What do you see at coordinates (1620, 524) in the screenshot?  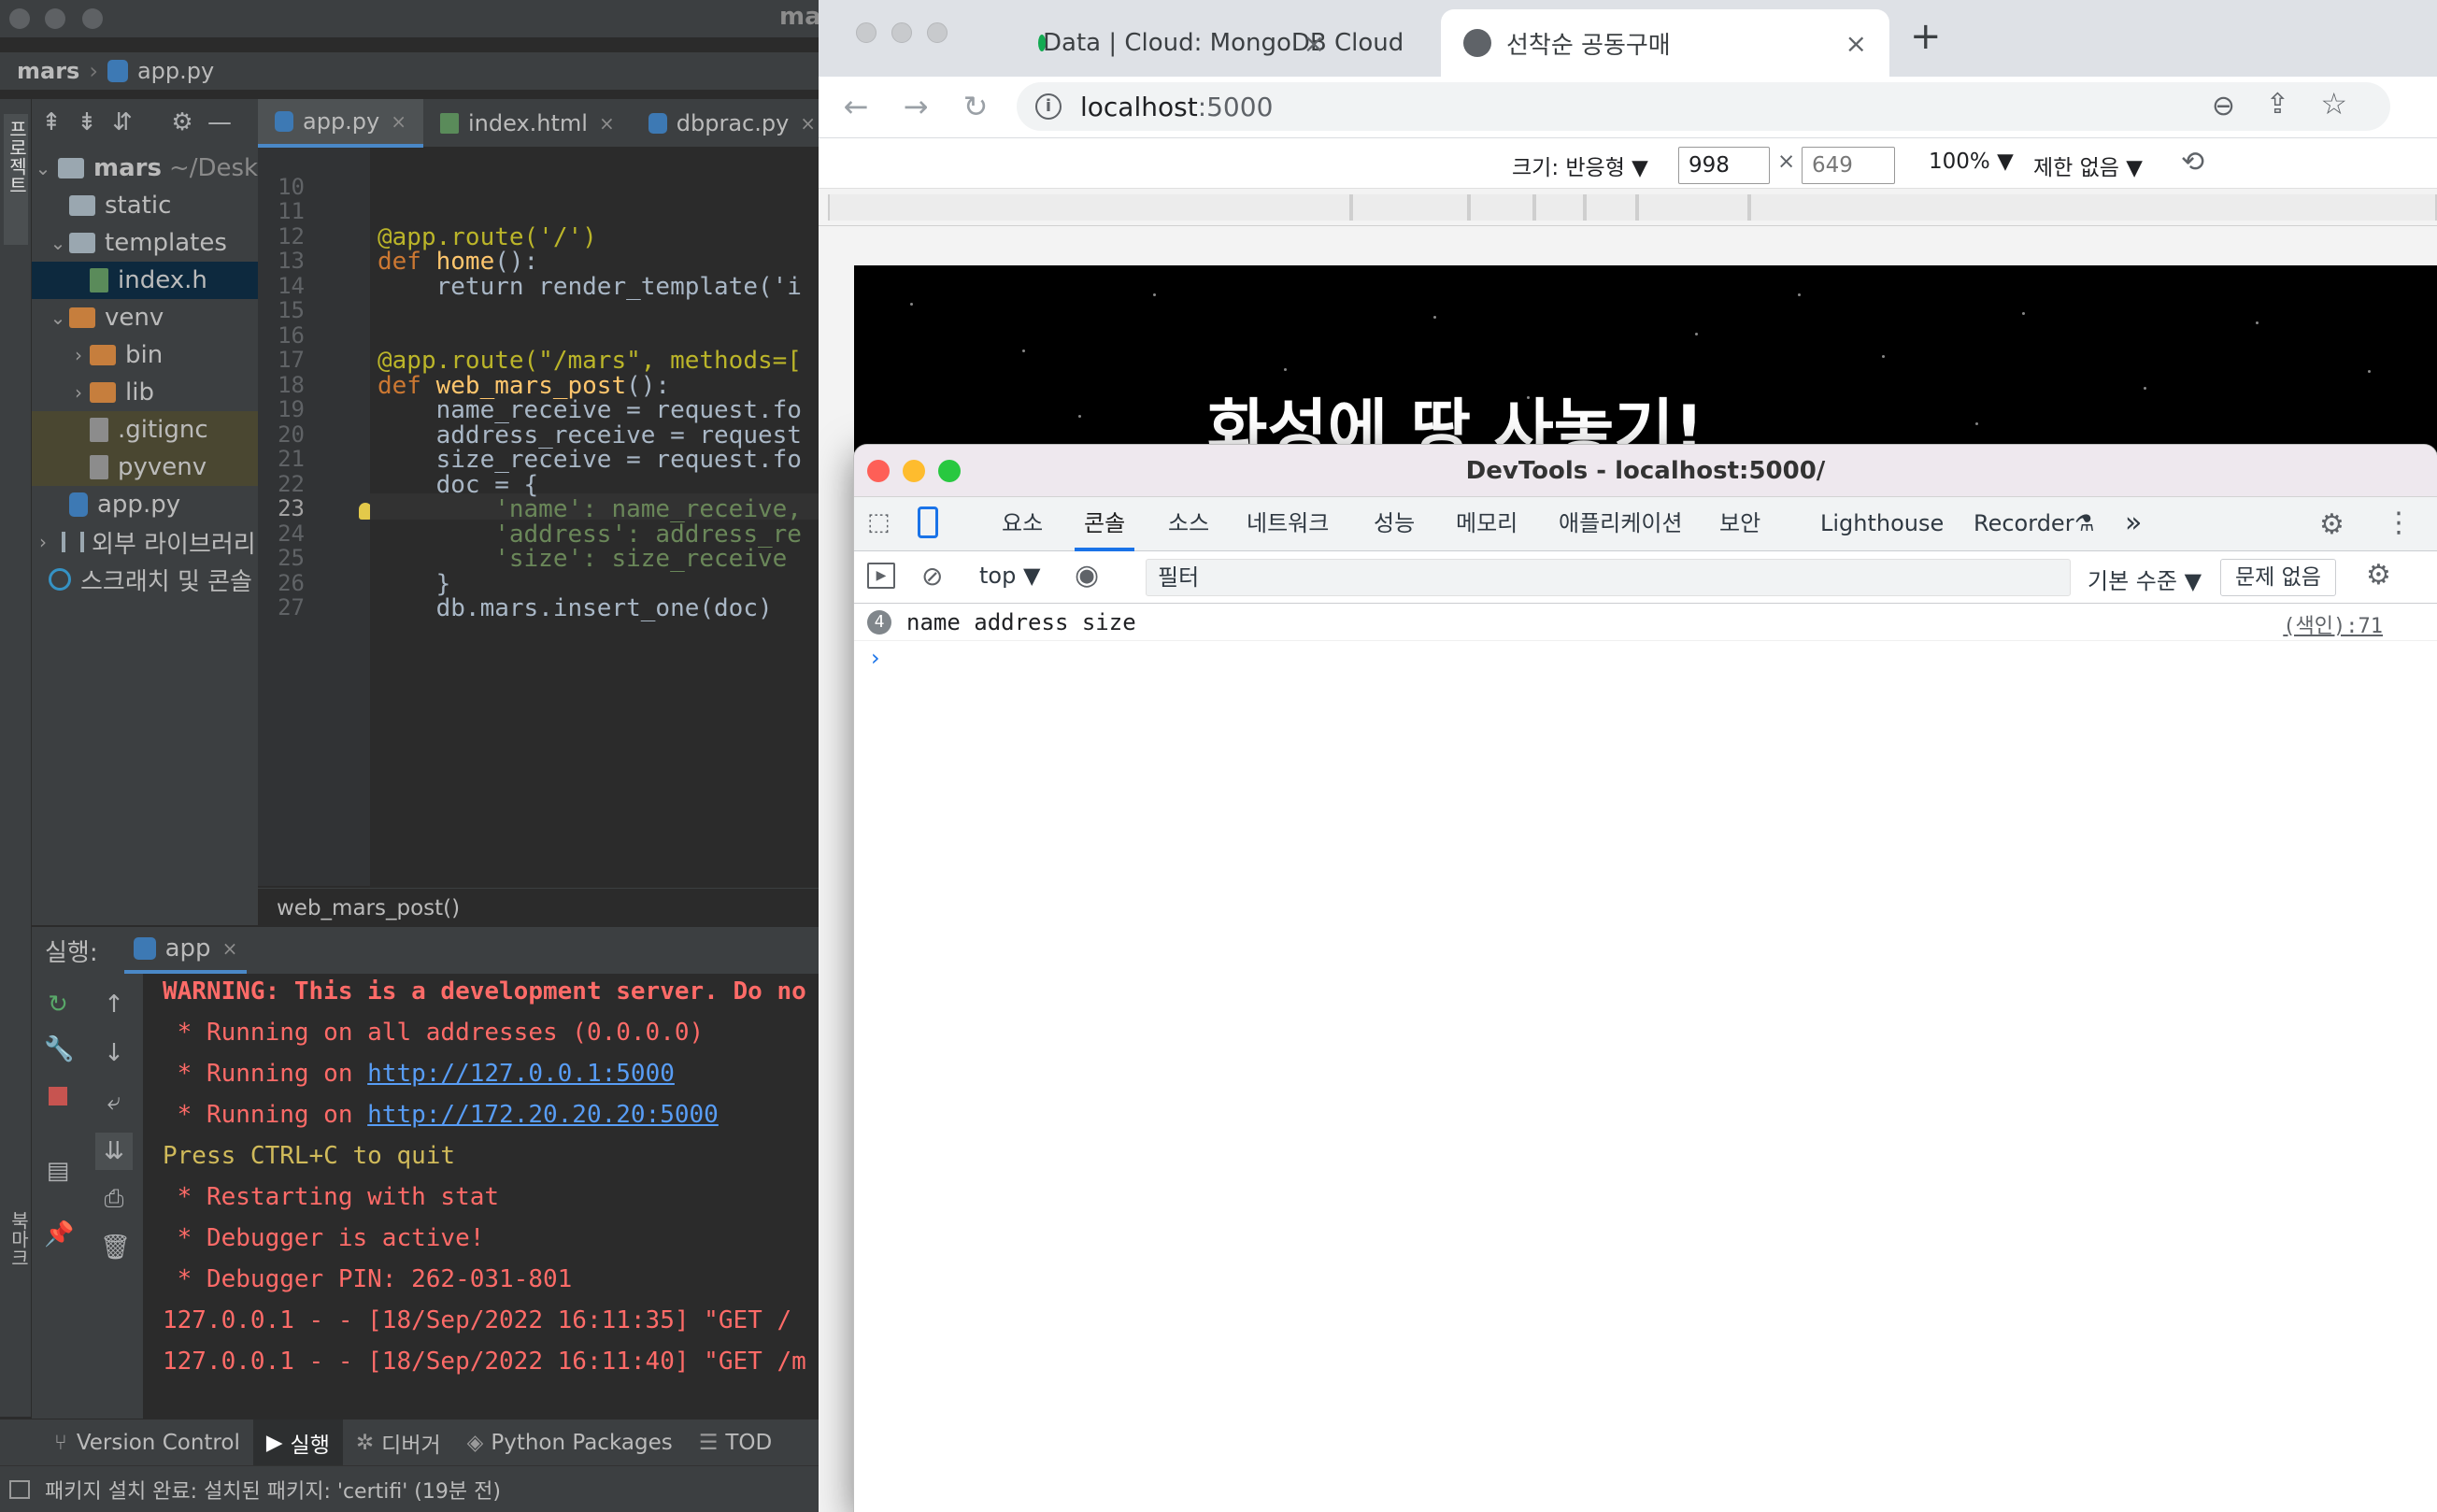 I see `tab-application: 애플리케이션` at bounding box center [1620, 524].